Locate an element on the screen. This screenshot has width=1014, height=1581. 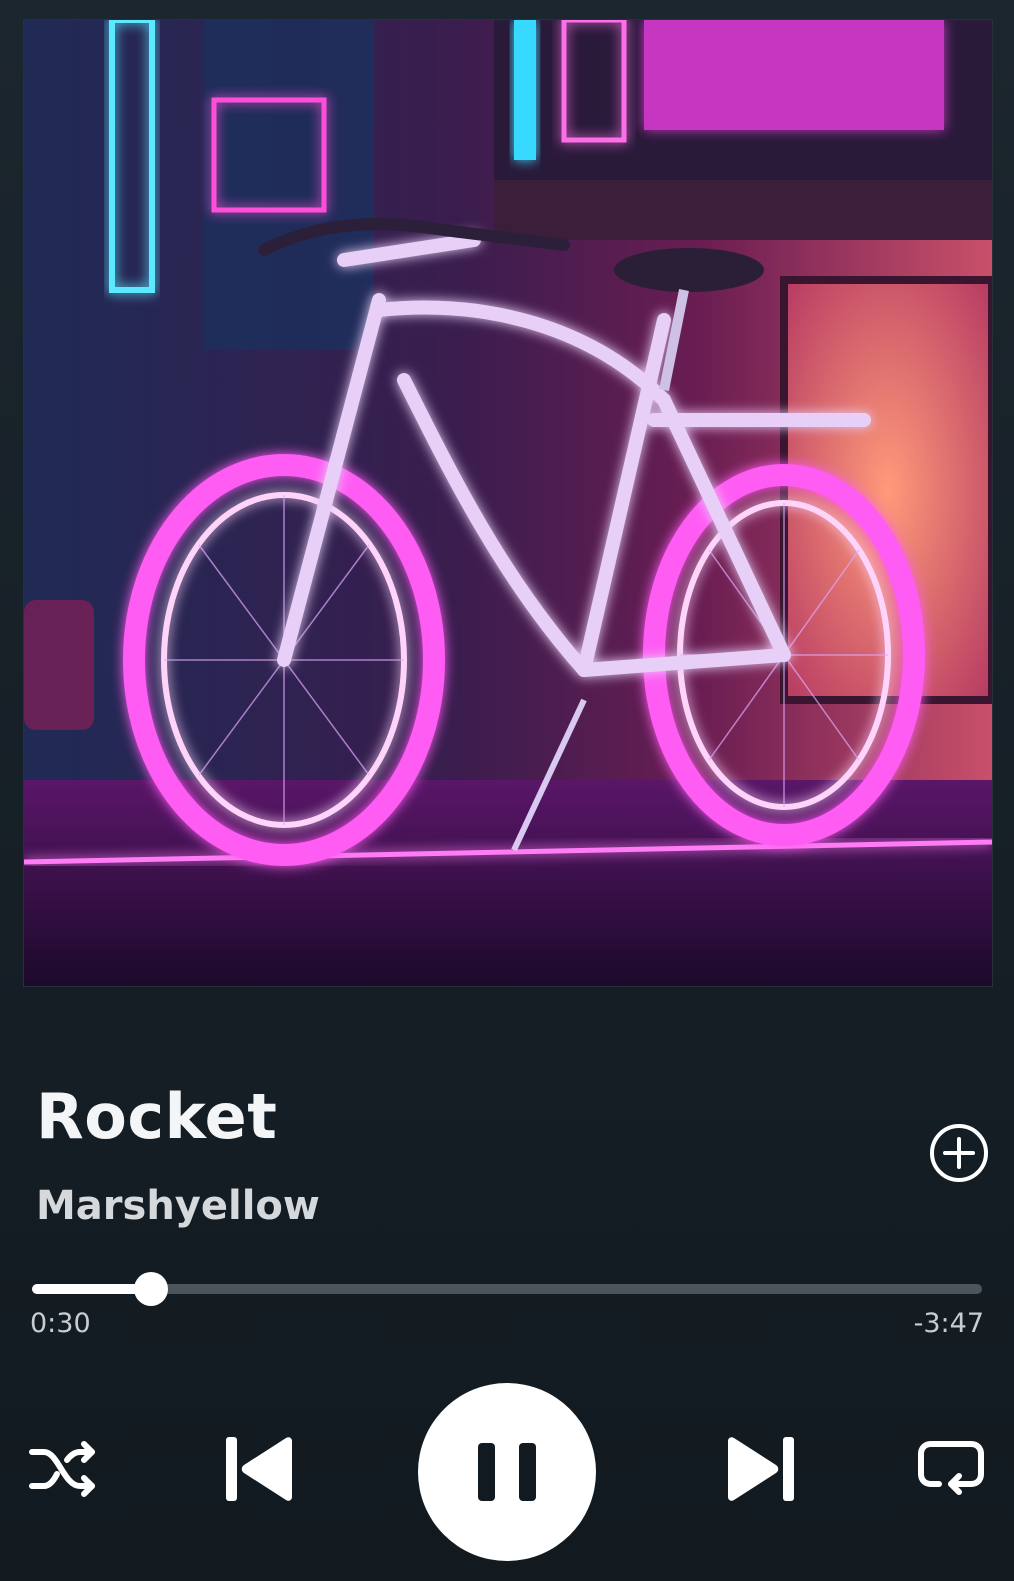
skip-previous-icon is located at coordinates (259, 1469).